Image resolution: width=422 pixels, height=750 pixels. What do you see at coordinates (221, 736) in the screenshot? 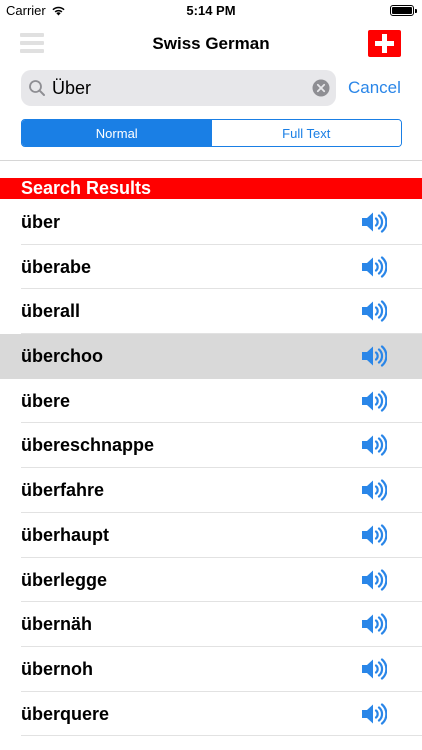
I see `row-separator` at bounding box center [221, 736].